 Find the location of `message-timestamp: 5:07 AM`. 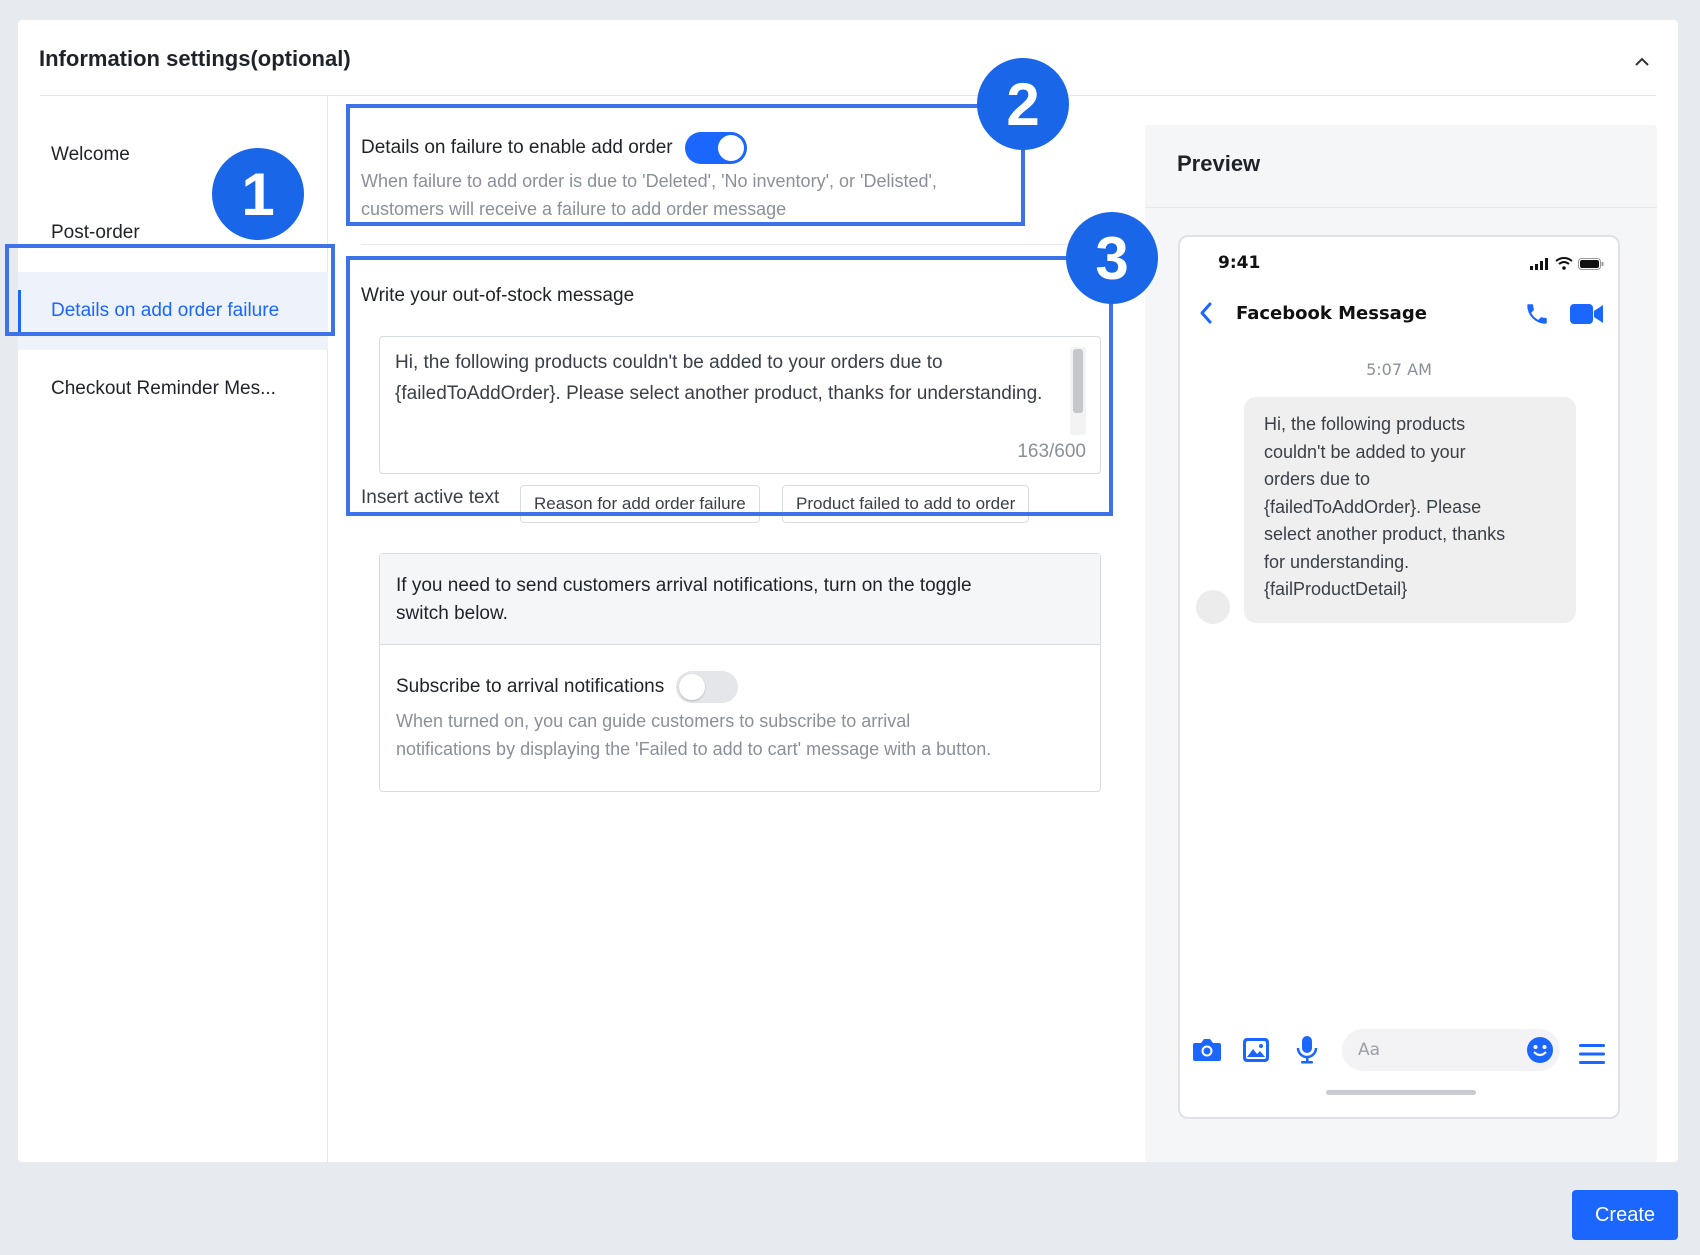

message-timestamp: 5:07 AM is located at coordinates (1399, 369).